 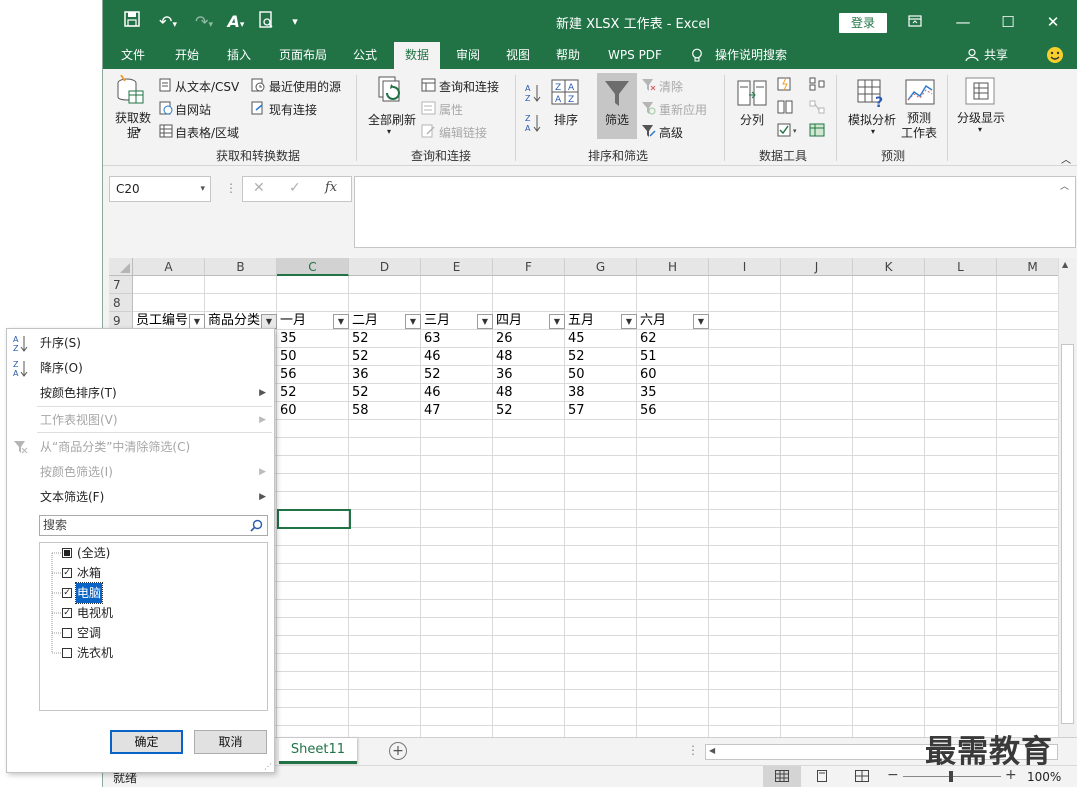 What do you see at coordinates (1065, 264) in the screenshot?
I see `scroll-up-icon: ▲` at bounding box center [1065, 264].